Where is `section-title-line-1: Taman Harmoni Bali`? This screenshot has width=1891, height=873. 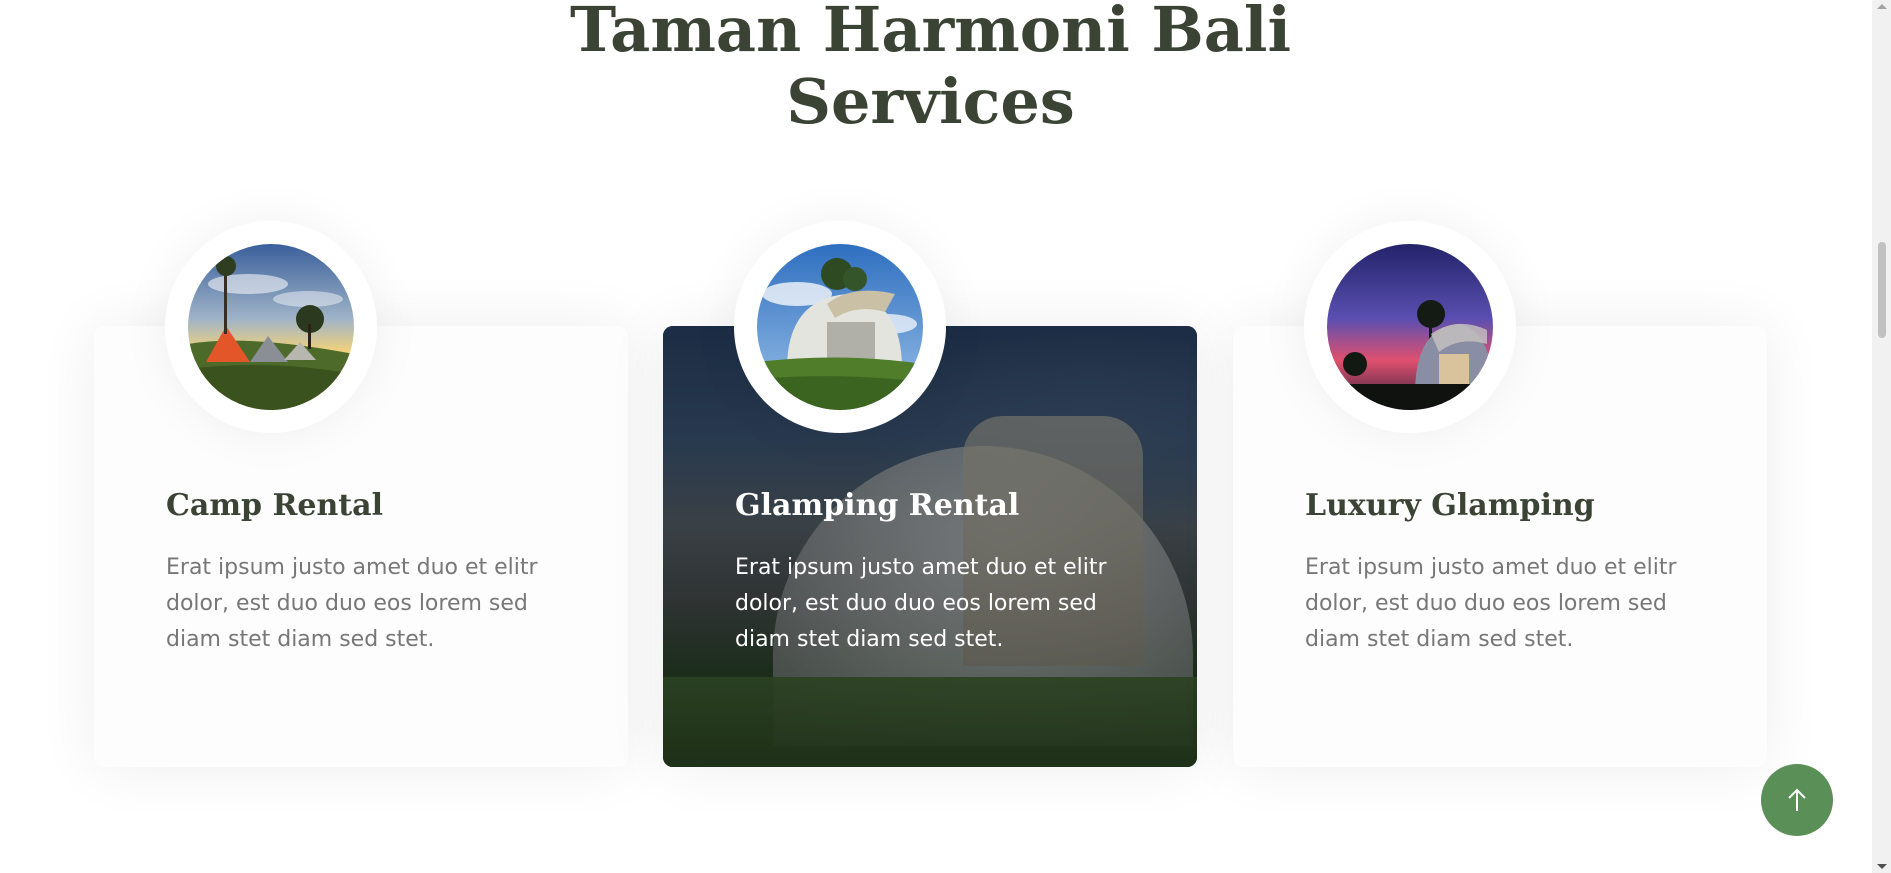
section-title-line-1: Taman Harmoni Bali is located at coordinates (930, 33).